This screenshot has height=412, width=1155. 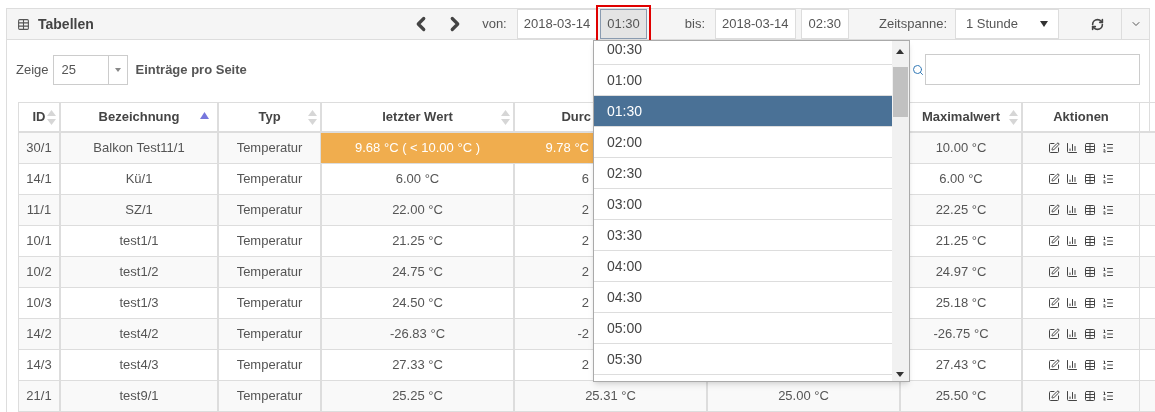 I want to click on table-cell-text: 24.75 °C, so click(x=417, y=272).